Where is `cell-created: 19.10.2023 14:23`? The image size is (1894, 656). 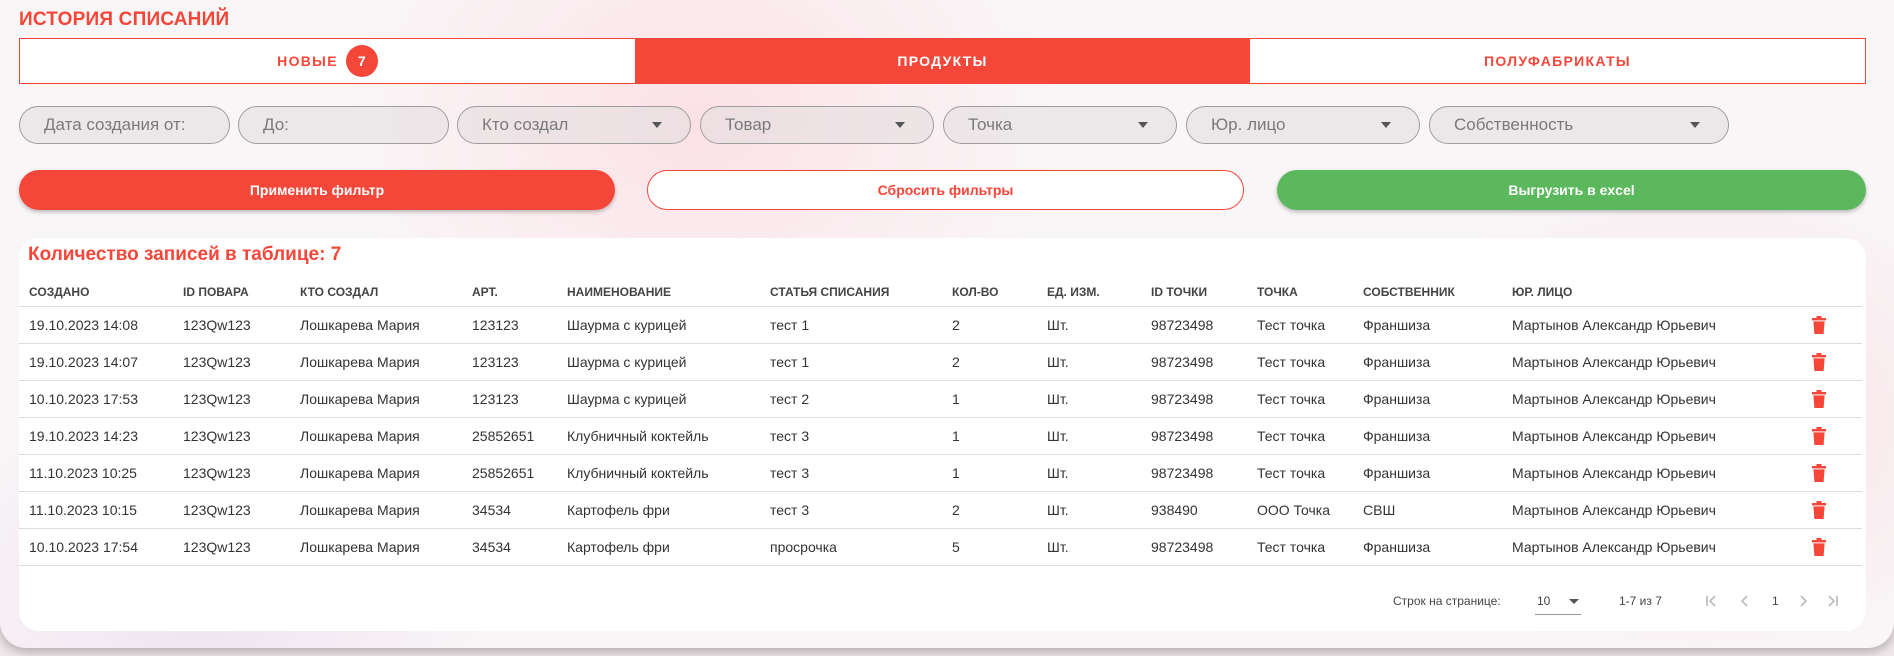
cell-created: 19.10.2023 14:23 is located at coordinates (96, 436).